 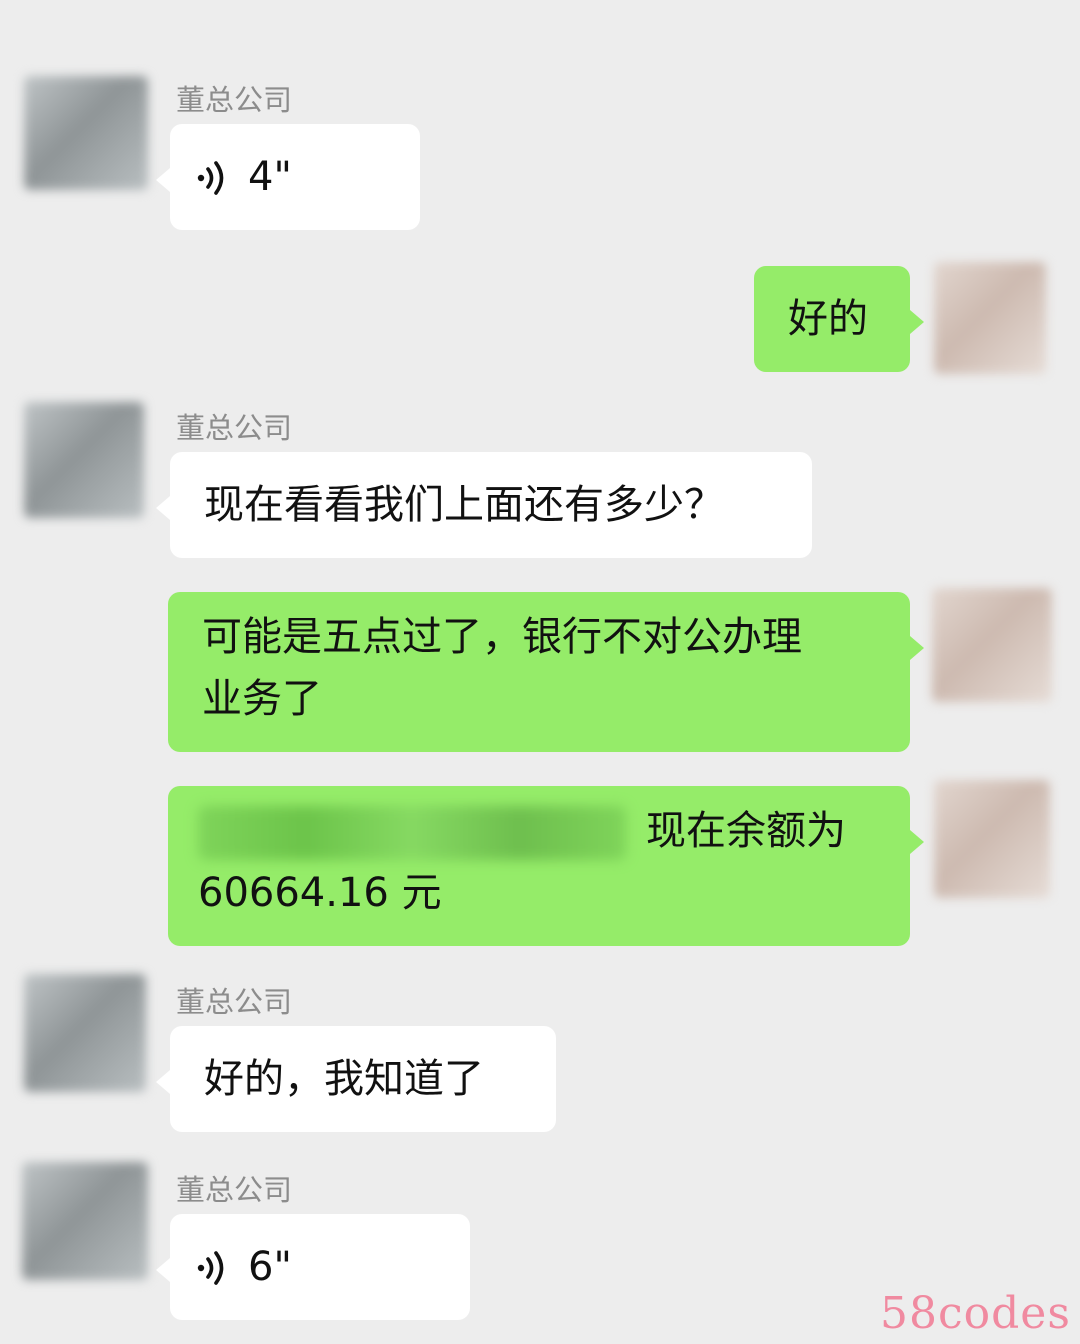 What do you see at coordinates (546, 866) in the screenshot?
I see `text-message-bubble: 现在余额为 60664.16 元` at bounding box center [546, 866].